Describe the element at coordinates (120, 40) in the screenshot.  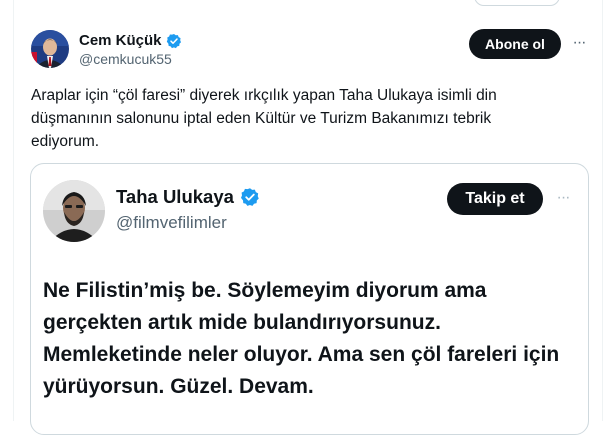
I see `author-name: Cem Küçük` at that location.